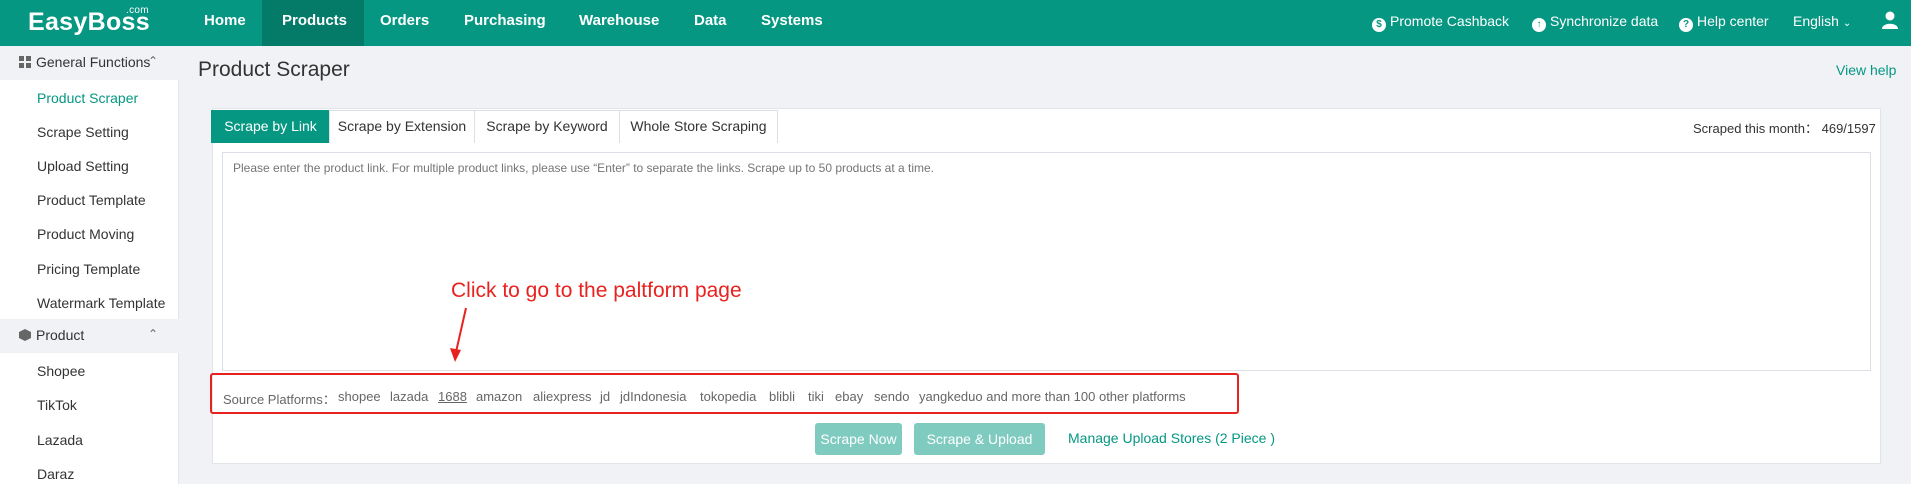  Describe the element at coordinates (101, 303) in the screenshot. I see `sidebar-item-watermark-template: Watermark Template` at that location.